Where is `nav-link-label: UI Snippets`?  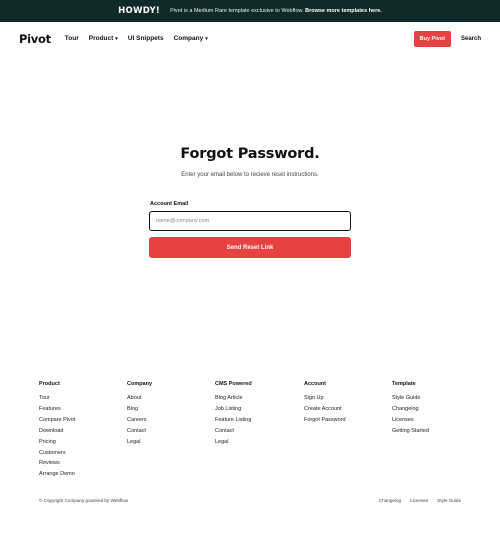
nav-link-label: UI Snippets is located at coordinates (145, 38).